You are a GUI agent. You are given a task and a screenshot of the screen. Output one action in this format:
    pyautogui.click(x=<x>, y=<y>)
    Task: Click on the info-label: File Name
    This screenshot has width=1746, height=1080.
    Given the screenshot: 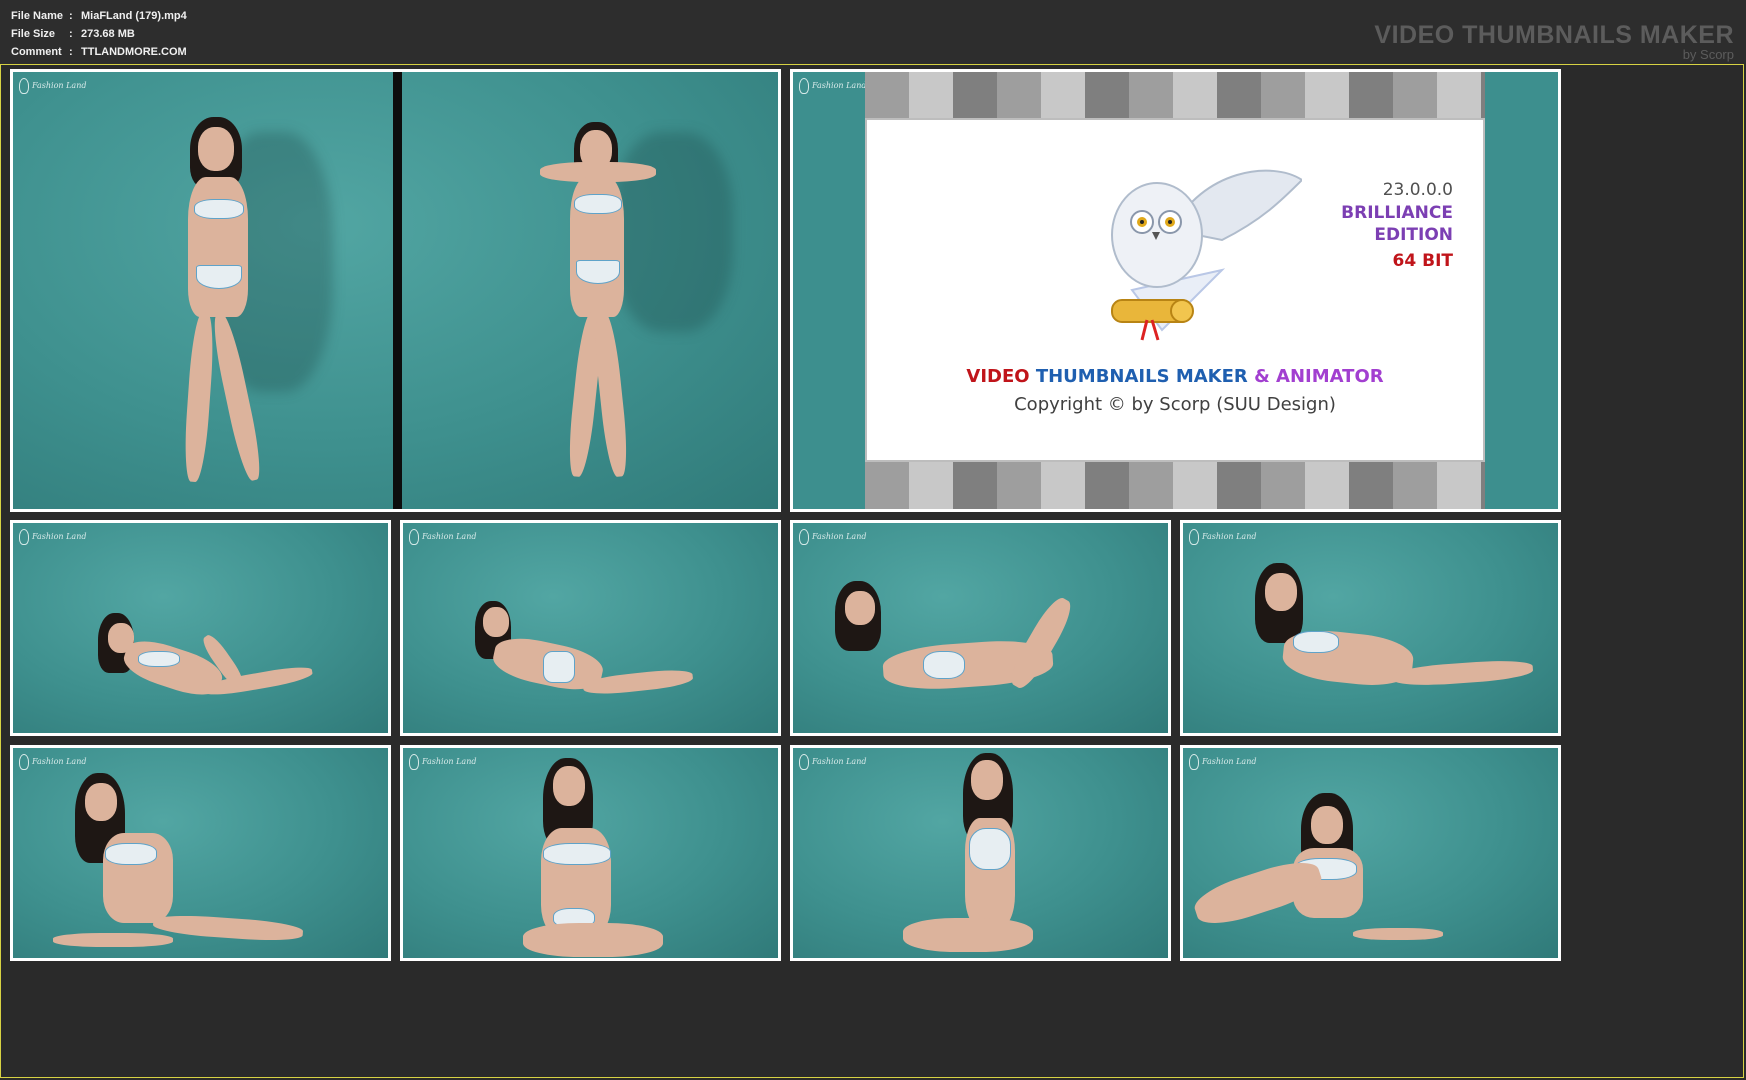 What is the action you would take?
    pyautogui.click(x=37, y=16)
    